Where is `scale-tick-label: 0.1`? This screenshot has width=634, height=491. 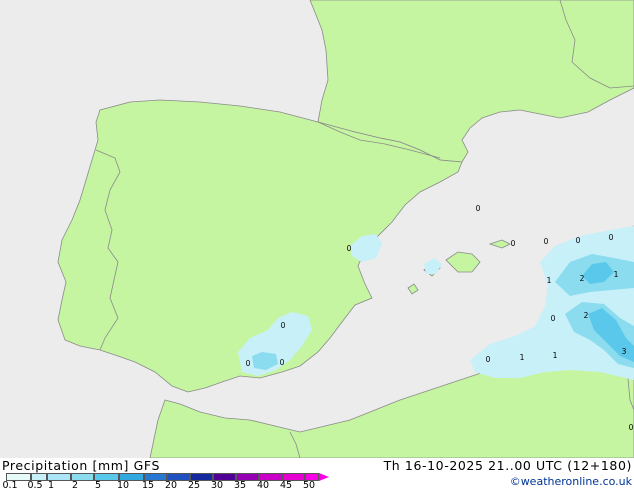
scale-tick-label: 0.1 is located at coordinates (10, 485).